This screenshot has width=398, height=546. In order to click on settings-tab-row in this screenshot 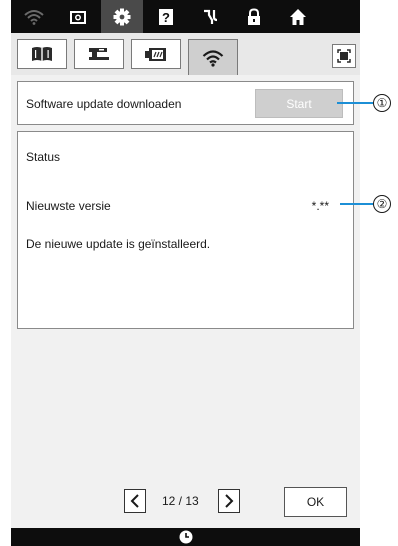, I will do `click(185, 54)`.